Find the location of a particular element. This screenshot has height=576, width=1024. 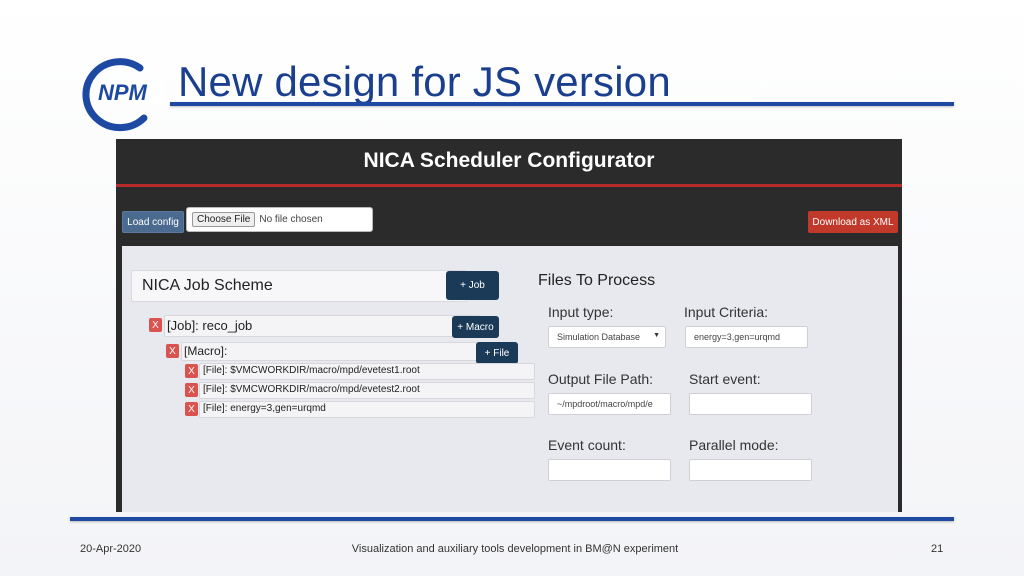

input-criteria-value: energy=3,gen=urqmd is located at coordinates (737, 337).